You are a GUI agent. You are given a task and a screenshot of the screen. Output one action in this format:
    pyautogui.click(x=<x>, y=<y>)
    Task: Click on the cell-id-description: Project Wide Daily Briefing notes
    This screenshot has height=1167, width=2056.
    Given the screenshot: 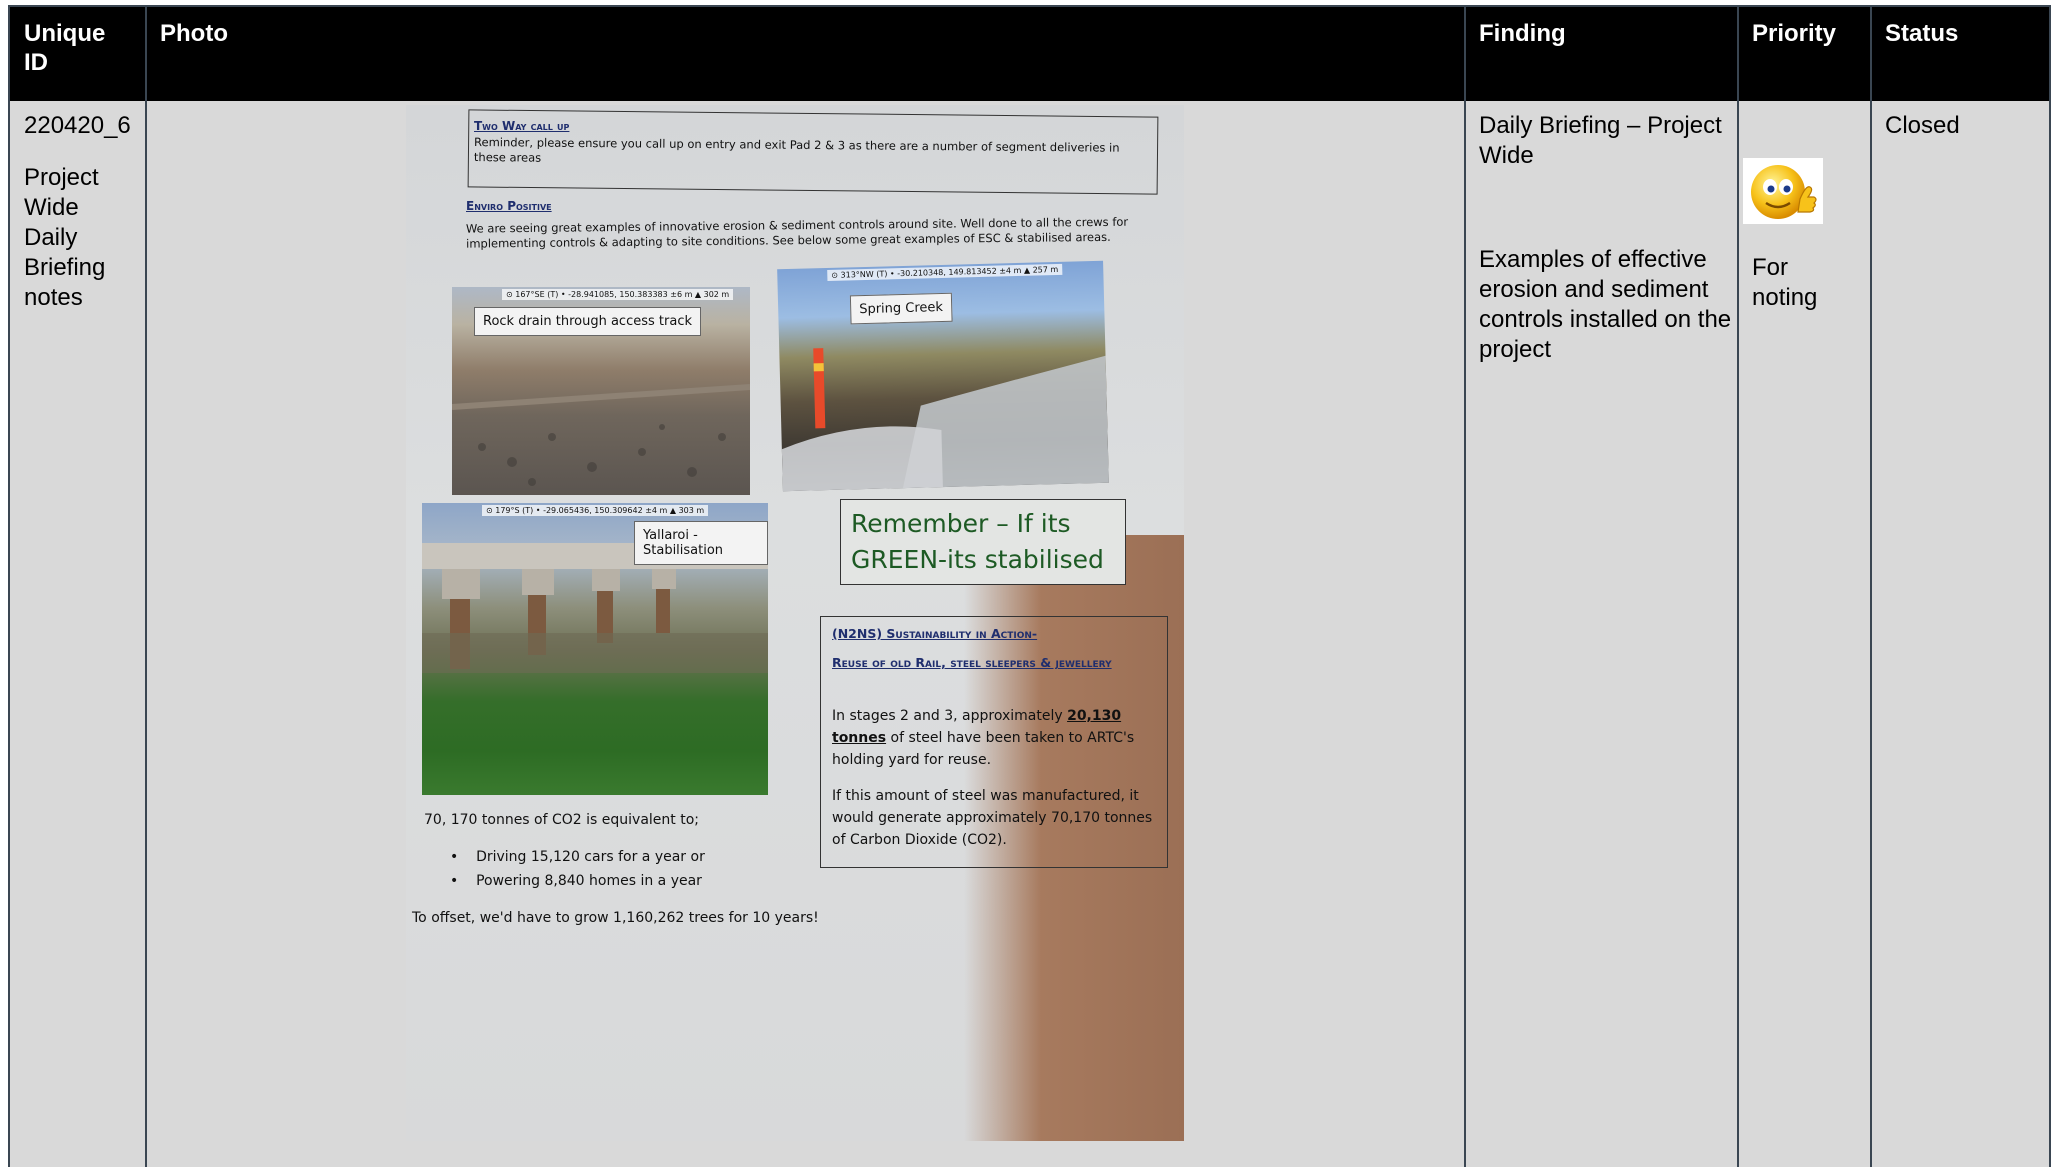 What is the action you would take?
    pyautogui.click(x=65, y=237)
    